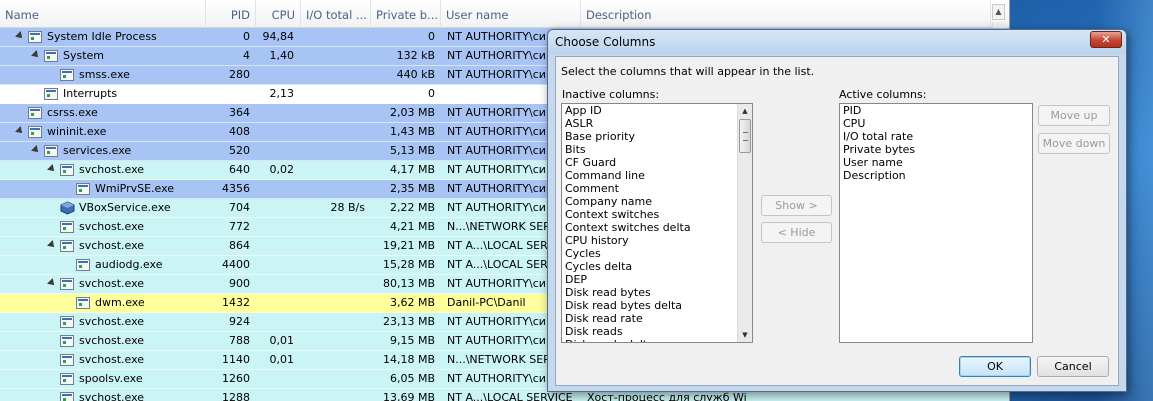 Image resolution: width=1153 pixels, height=401 pixels. What do you see at coordinates (837, 42) in the screenshot?
I see `dialog-titlebar: Choose Columns ✕` at bounding box center [837, 42].